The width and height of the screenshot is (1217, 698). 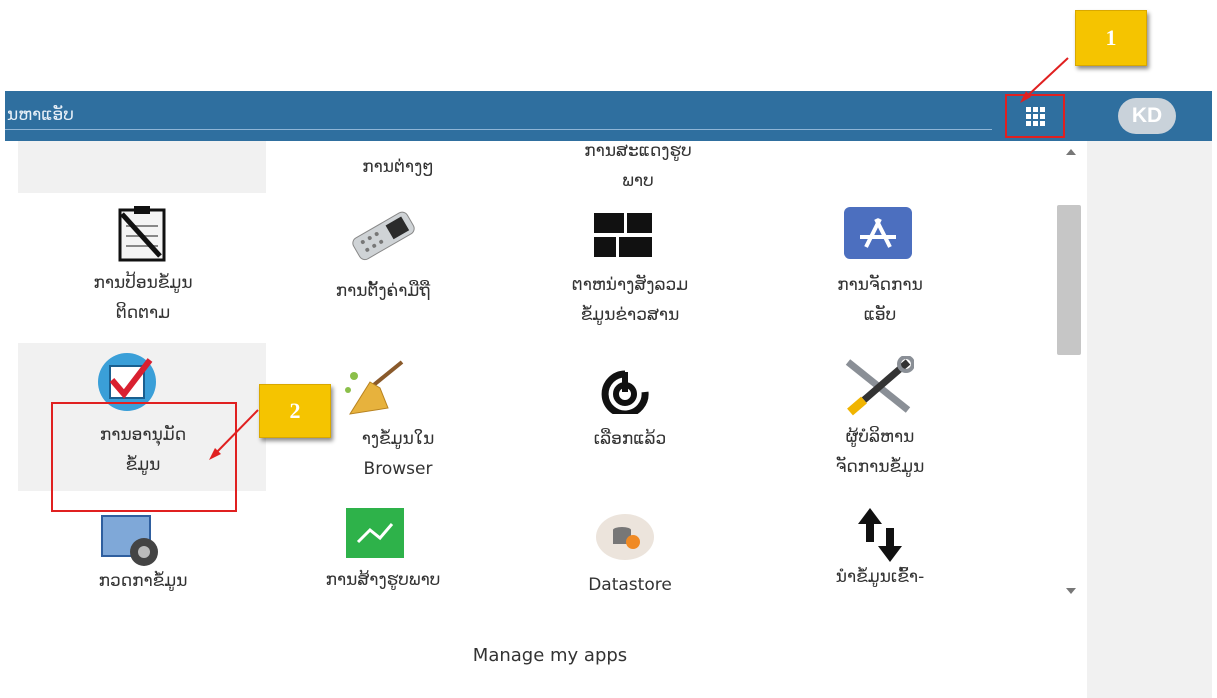 I want to click on arrow-to-apps-button, so click(x=1046, y=78).